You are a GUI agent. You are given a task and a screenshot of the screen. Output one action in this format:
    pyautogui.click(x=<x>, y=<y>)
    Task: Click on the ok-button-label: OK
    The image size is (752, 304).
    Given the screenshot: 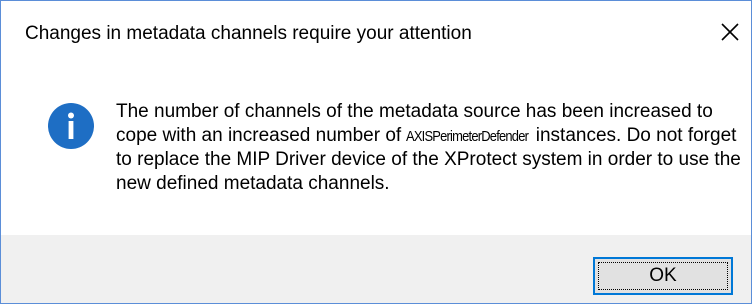 What is the action you would take?
    pyautogui.click(x=663, y=275)
    